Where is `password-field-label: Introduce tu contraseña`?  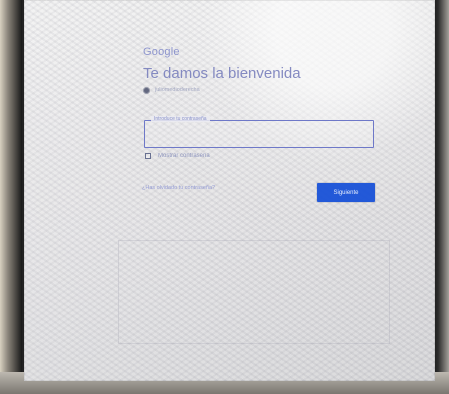 password-field-label: Introduce tu contraseña is located at coordinates (180, 119).